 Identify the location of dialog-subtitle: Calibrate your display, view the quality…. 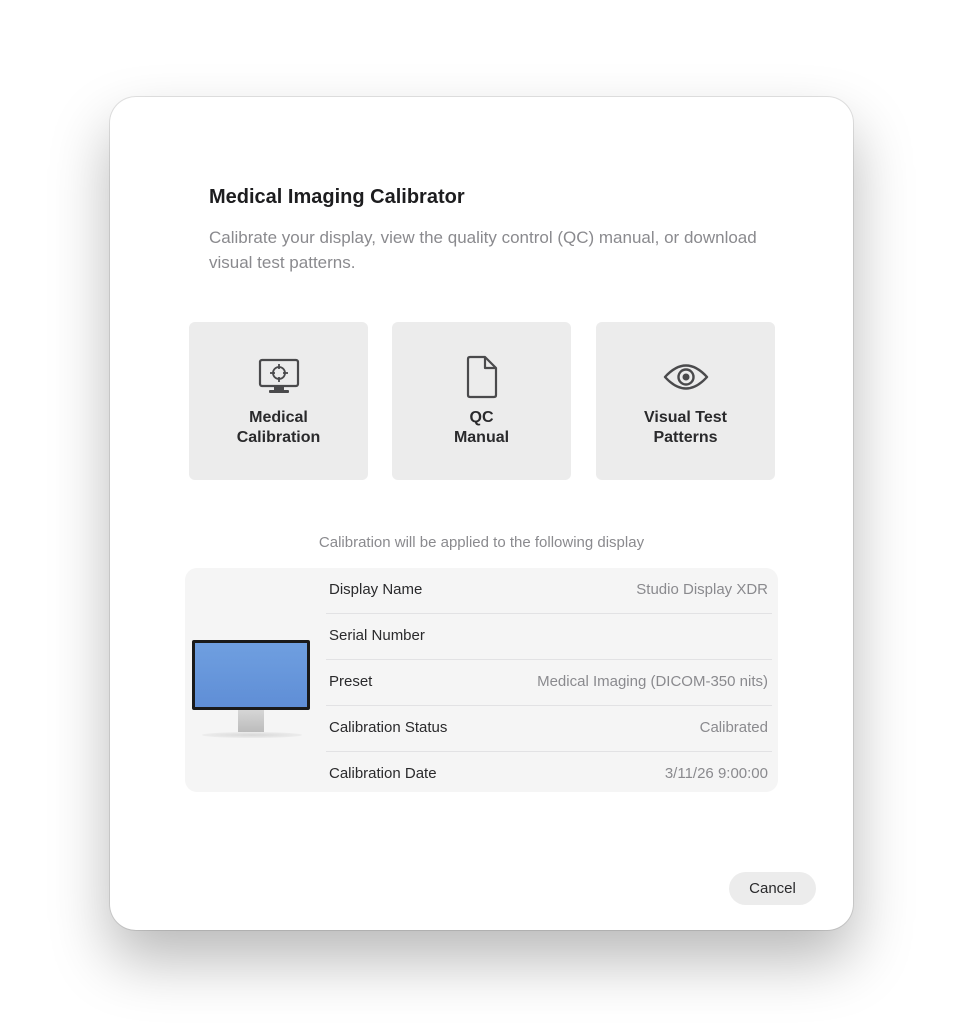
(483, 250).